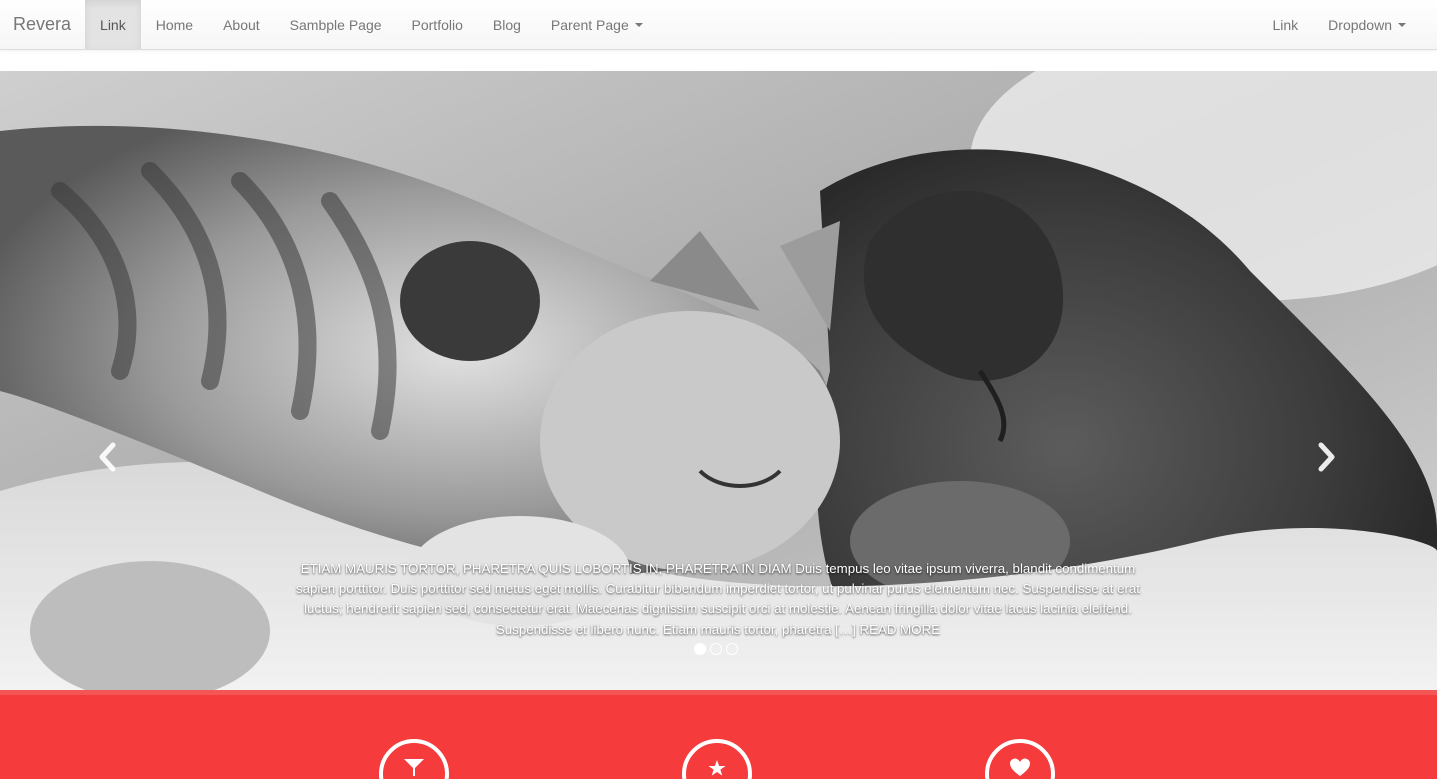  I want to click on chevron-left-icon, so click(107, 457).